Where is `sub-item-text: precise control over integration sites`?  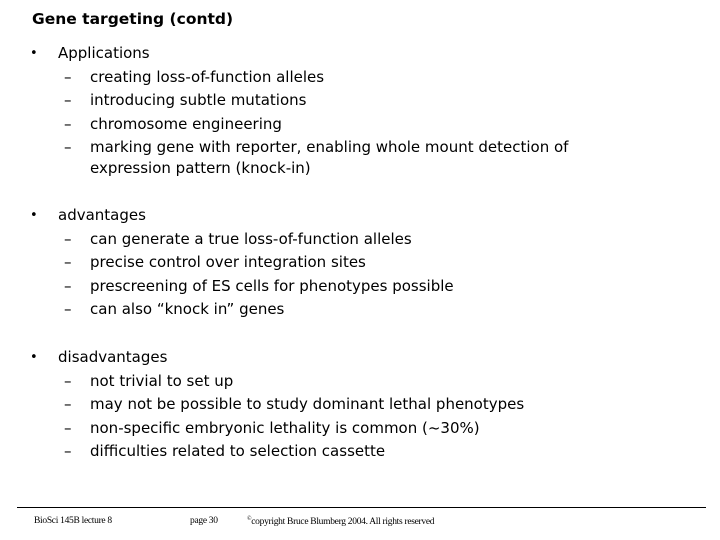
sub-item-text: precise control over integration sites is located at coordinates (228, 262).